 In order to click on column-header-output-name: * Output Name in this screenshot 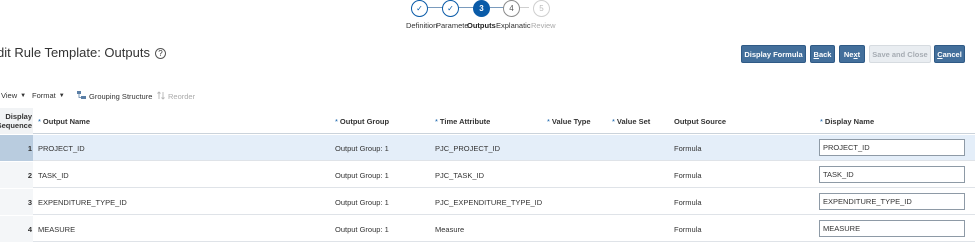, I will do `click(64, 121)`.